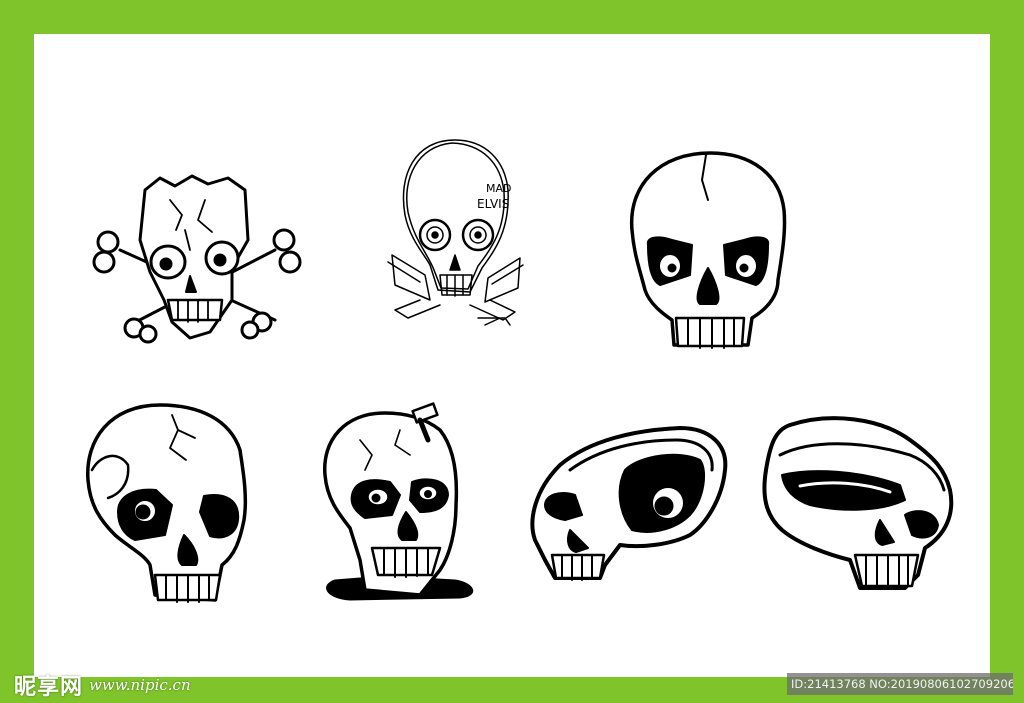 The image size is (1024, 703). I want to click on cracked-skull-crossbones, so click(197, 259).